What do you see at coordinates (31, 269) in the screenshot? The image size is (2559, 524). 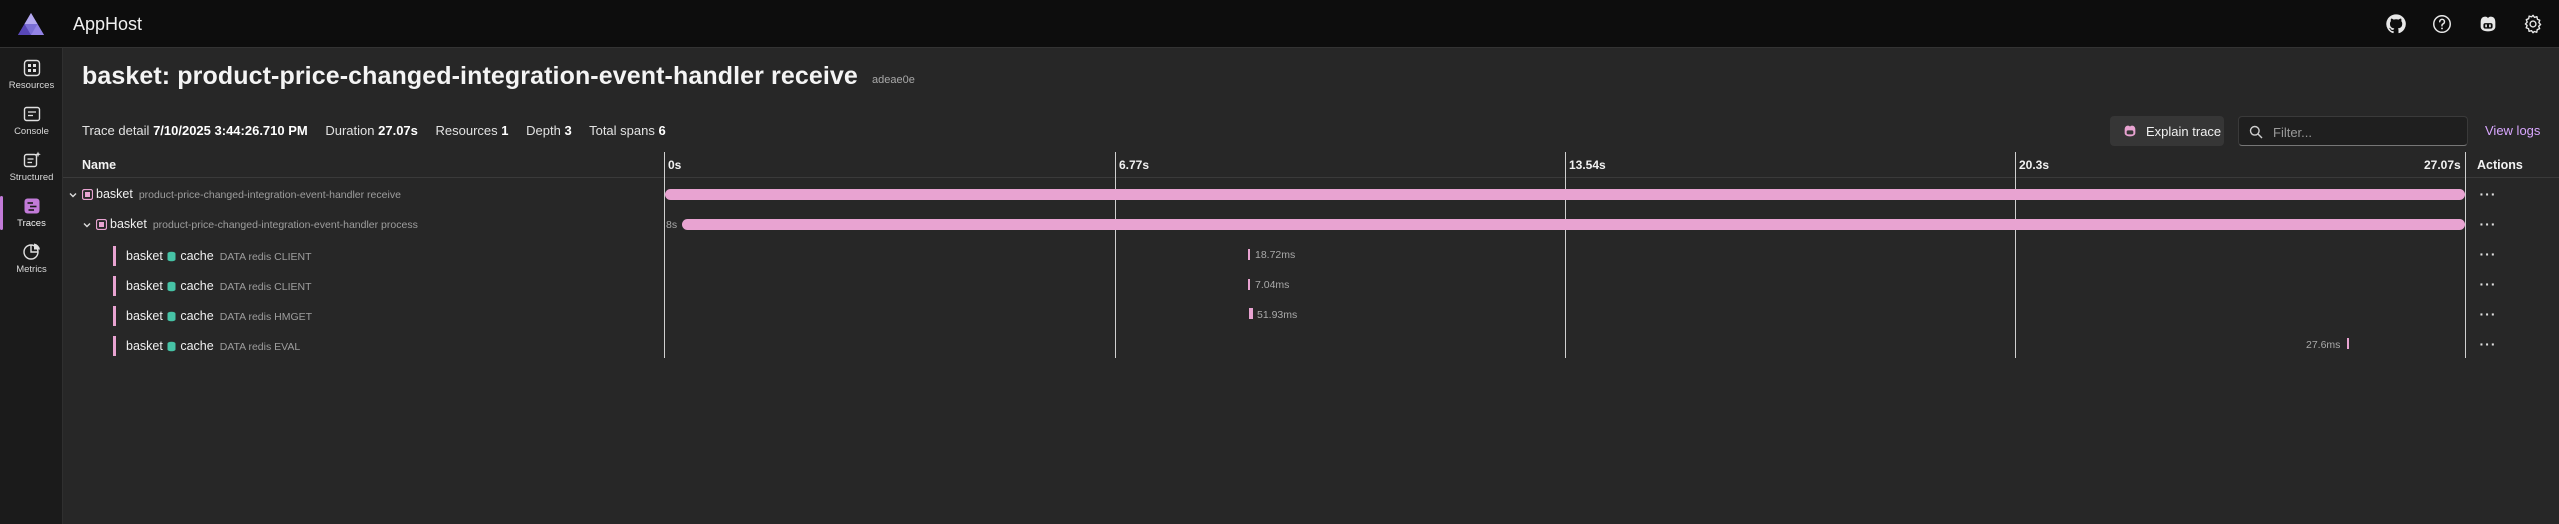 I see `sidebar-item-label: Metrics` at bounding box center [31, 269].